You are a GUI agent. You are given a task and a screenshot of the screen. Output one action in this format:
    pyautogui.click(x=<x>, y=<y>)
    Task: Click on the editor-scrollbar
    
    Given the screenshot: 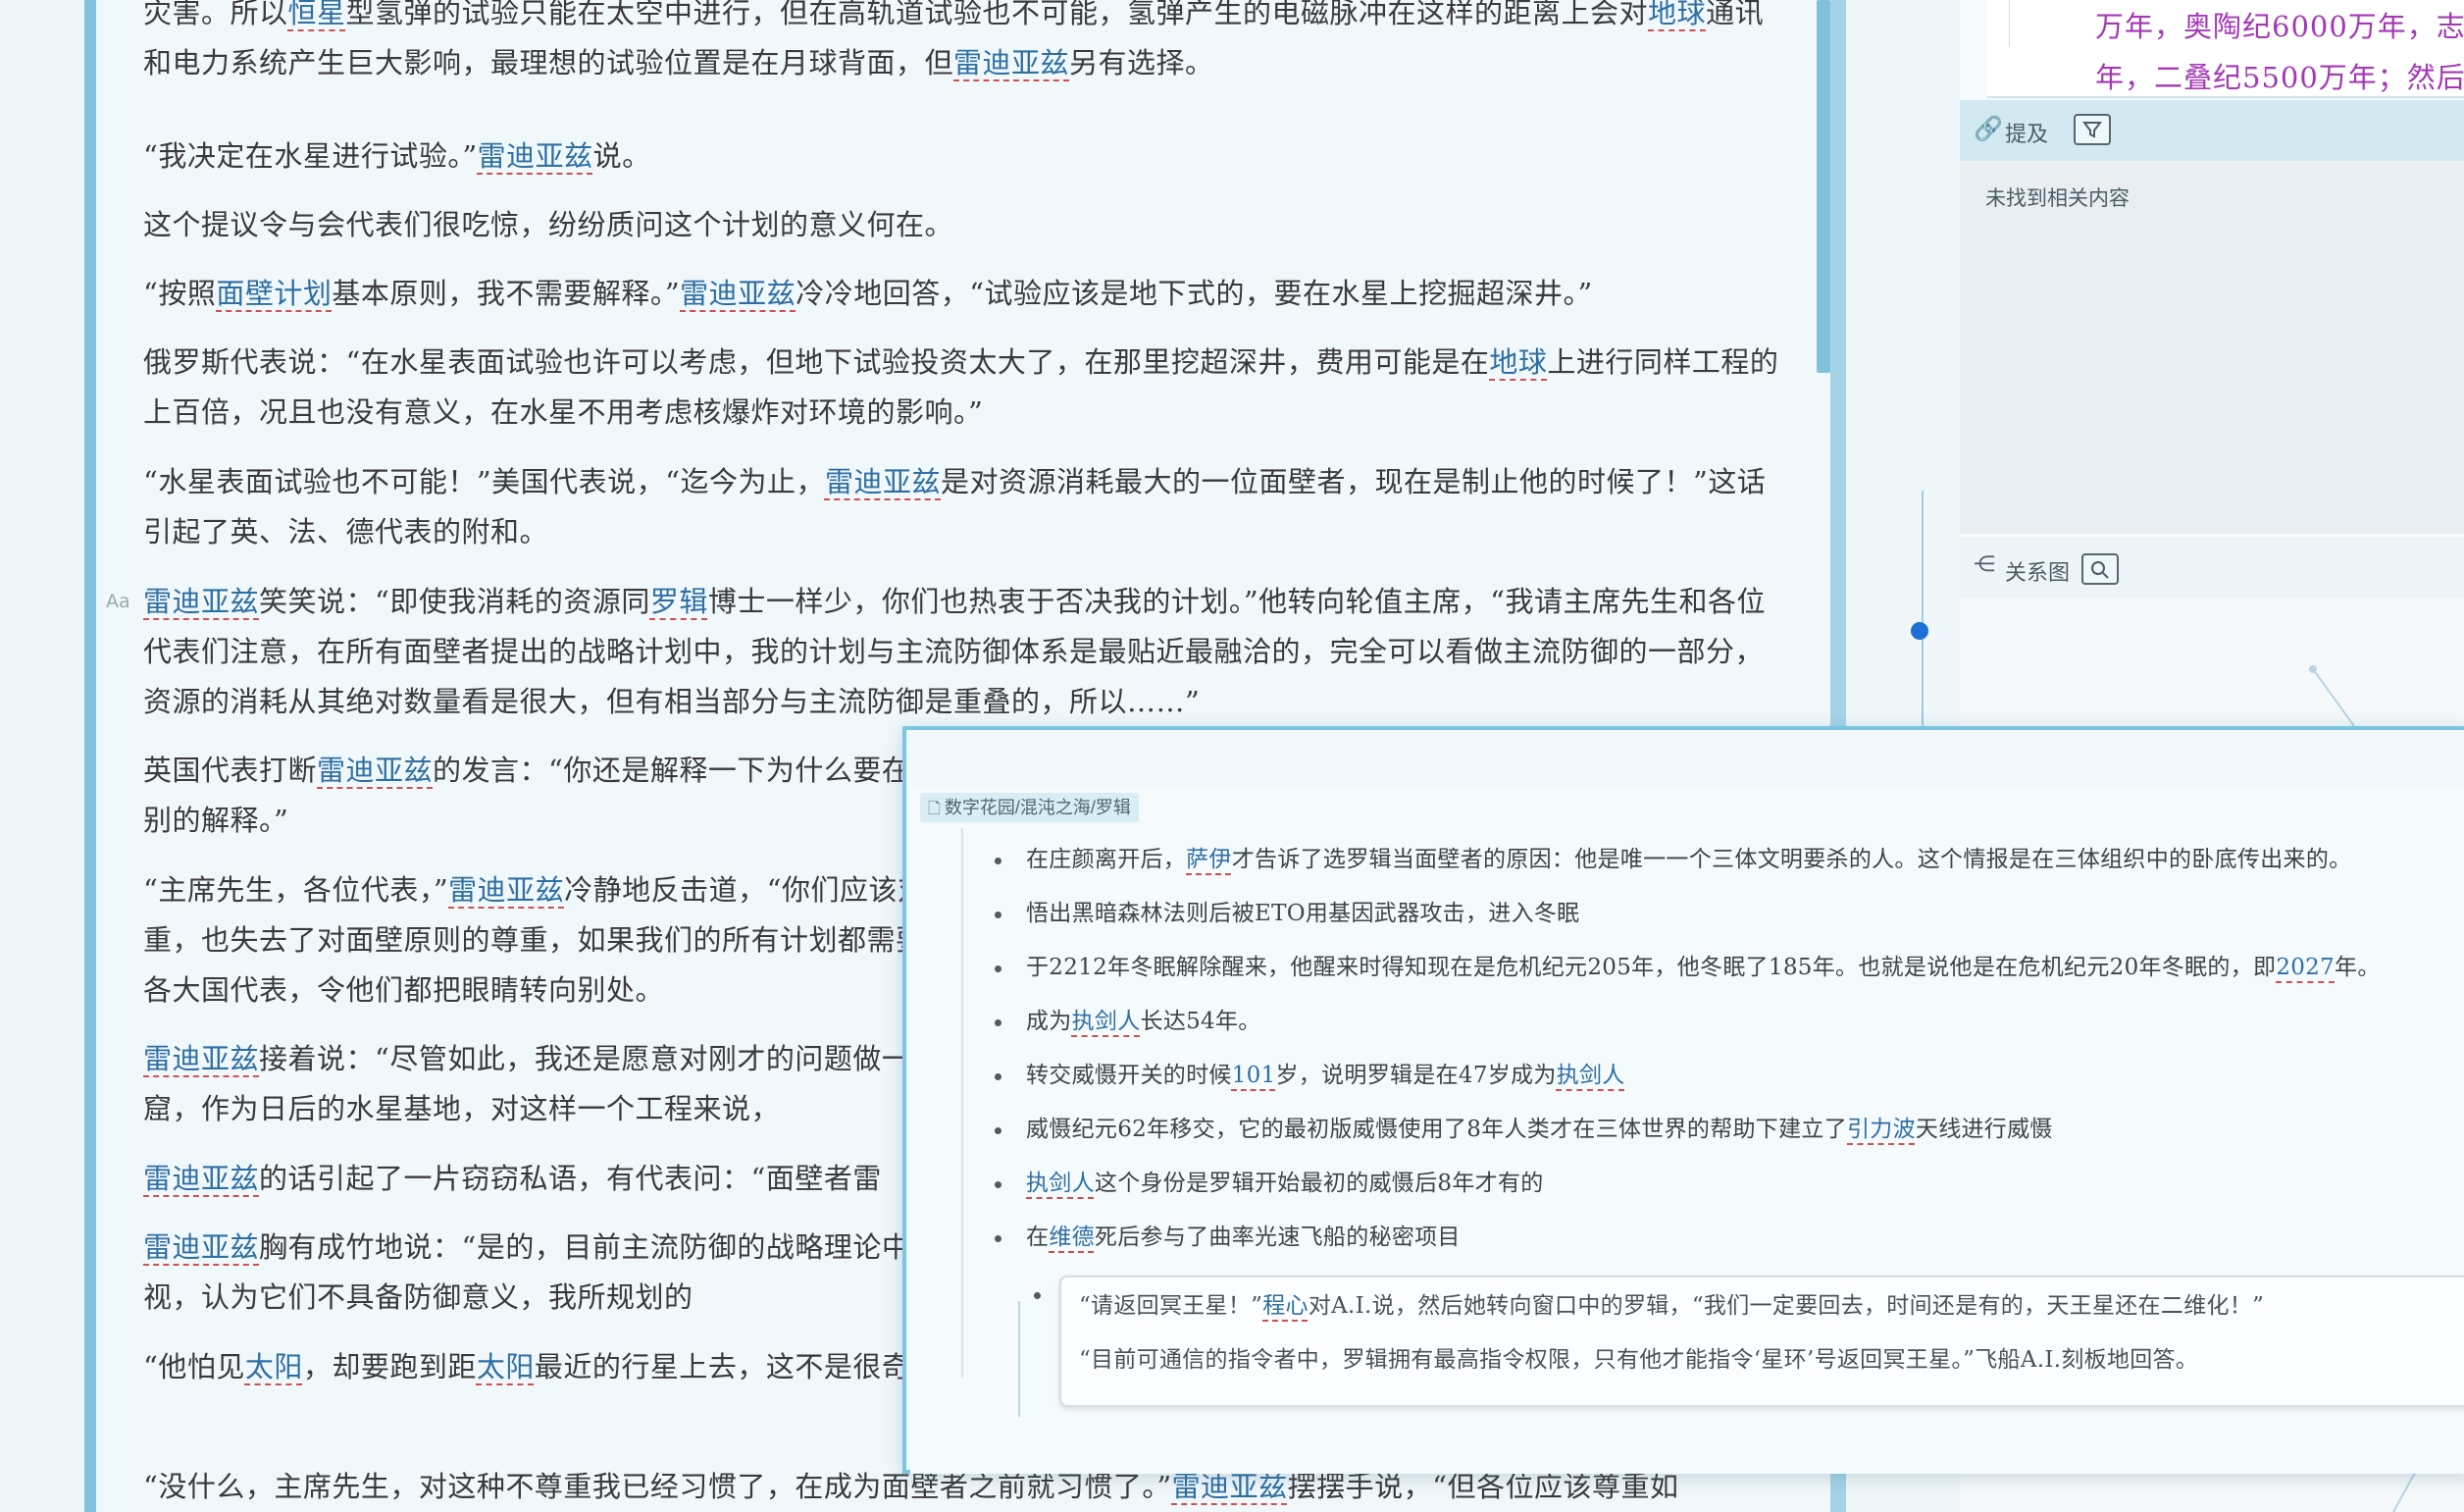 What is the action you would take?
    pyautogui.click(x=1823, y=186)
    